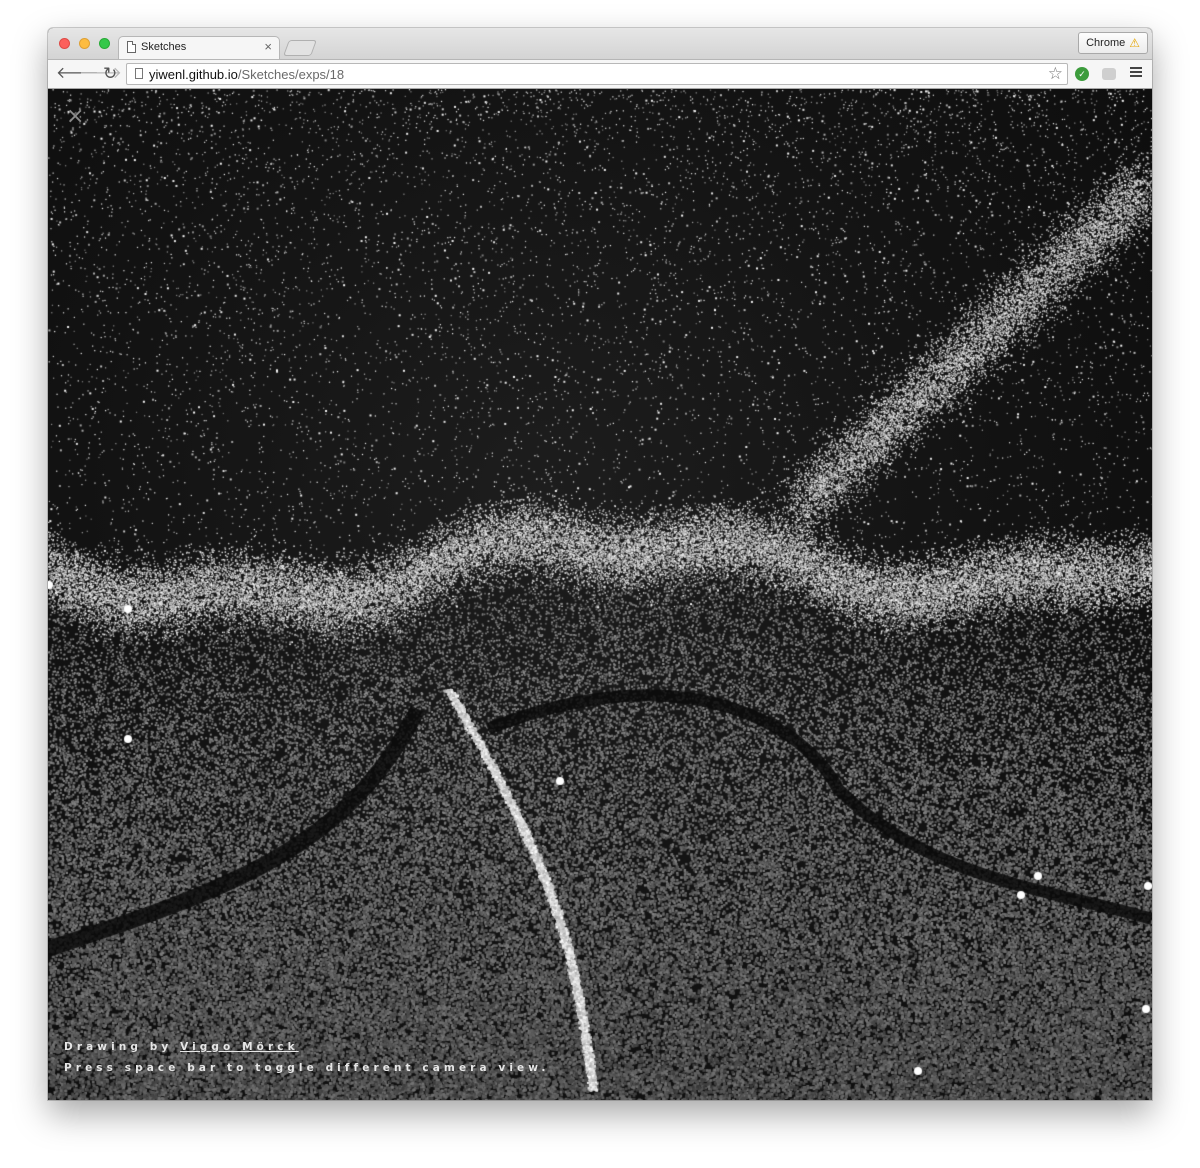 This screenshot has height=1168, width=1200. Describe the element at coordinates (118, 1047) in the screenshot. I see `credit-prefix: Drawing by` at that location.